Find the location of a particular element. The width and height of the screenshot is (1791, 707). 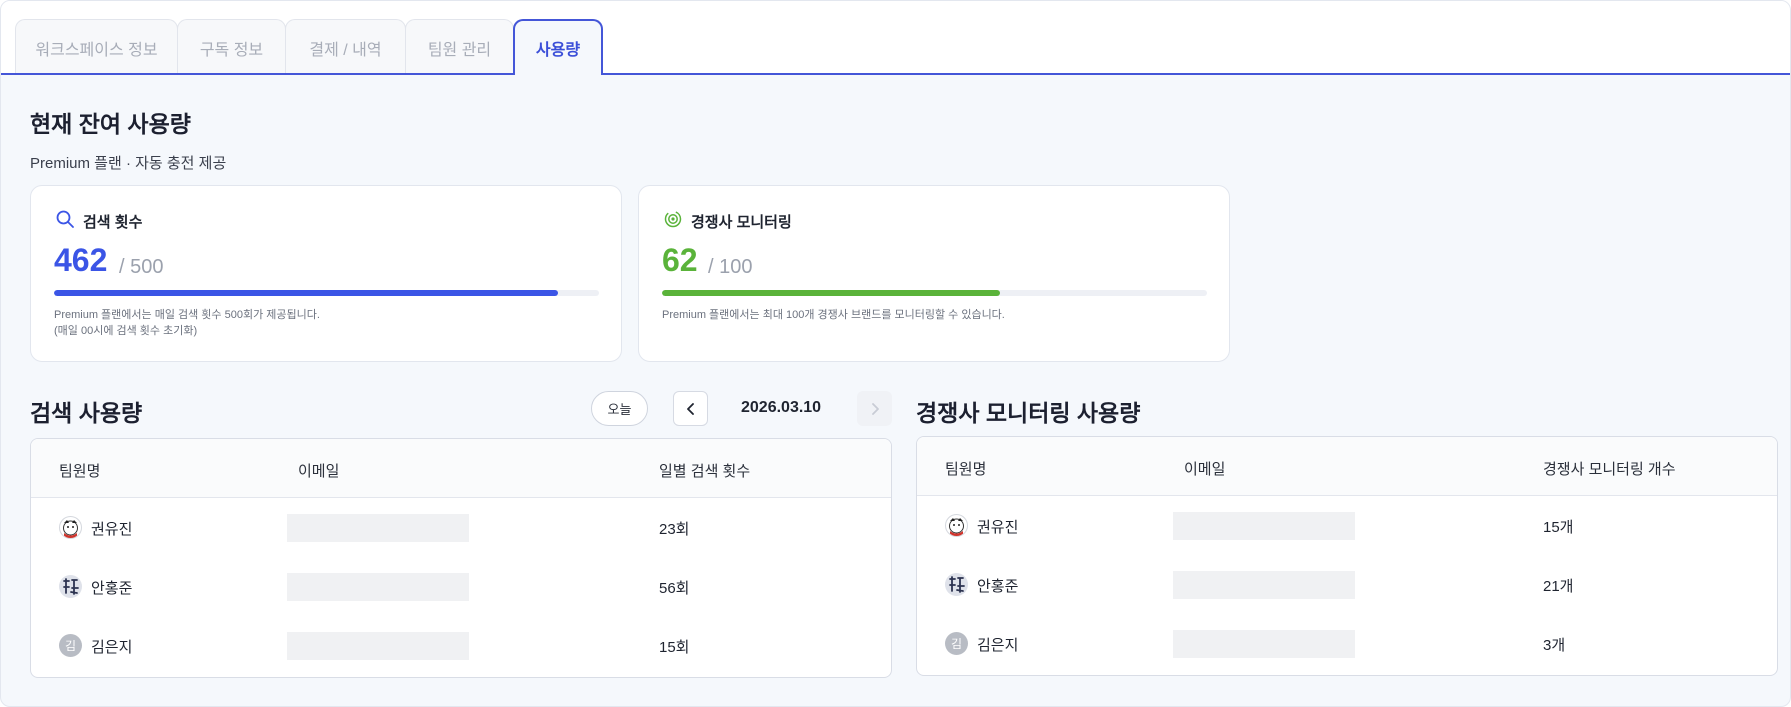

column-header-daily-search: 일별 검색 횟수 is located at coordinates (705, 471).